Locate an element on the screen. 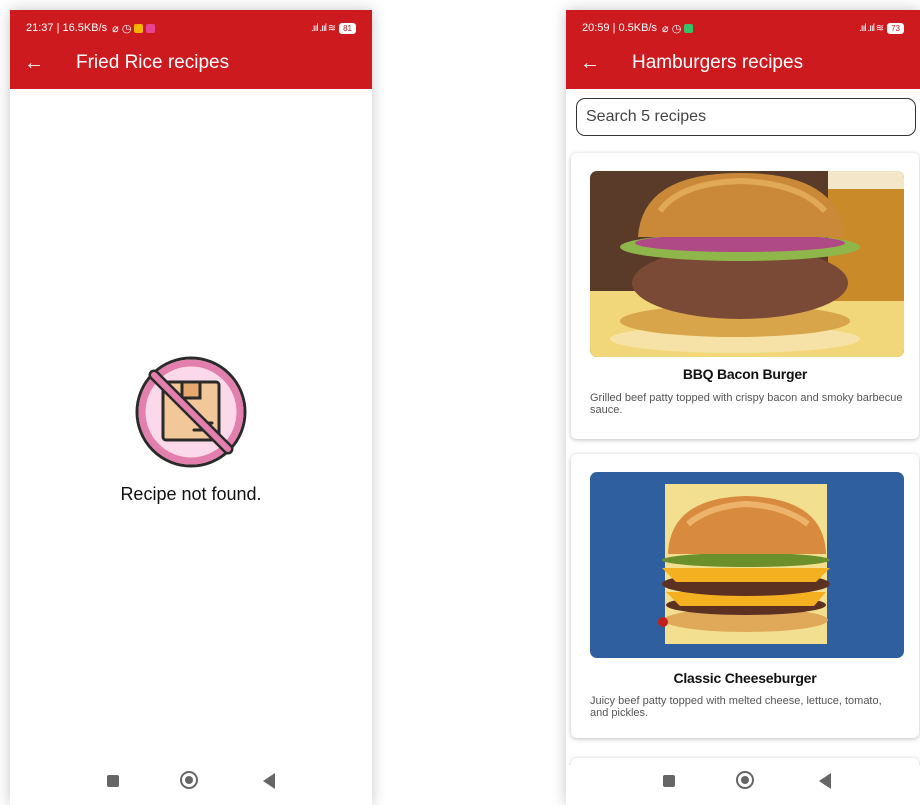 The width and height of the screenshot is (920, 805). recipe-title: Classic Cheeseburger is located at coordinates (745, 678).